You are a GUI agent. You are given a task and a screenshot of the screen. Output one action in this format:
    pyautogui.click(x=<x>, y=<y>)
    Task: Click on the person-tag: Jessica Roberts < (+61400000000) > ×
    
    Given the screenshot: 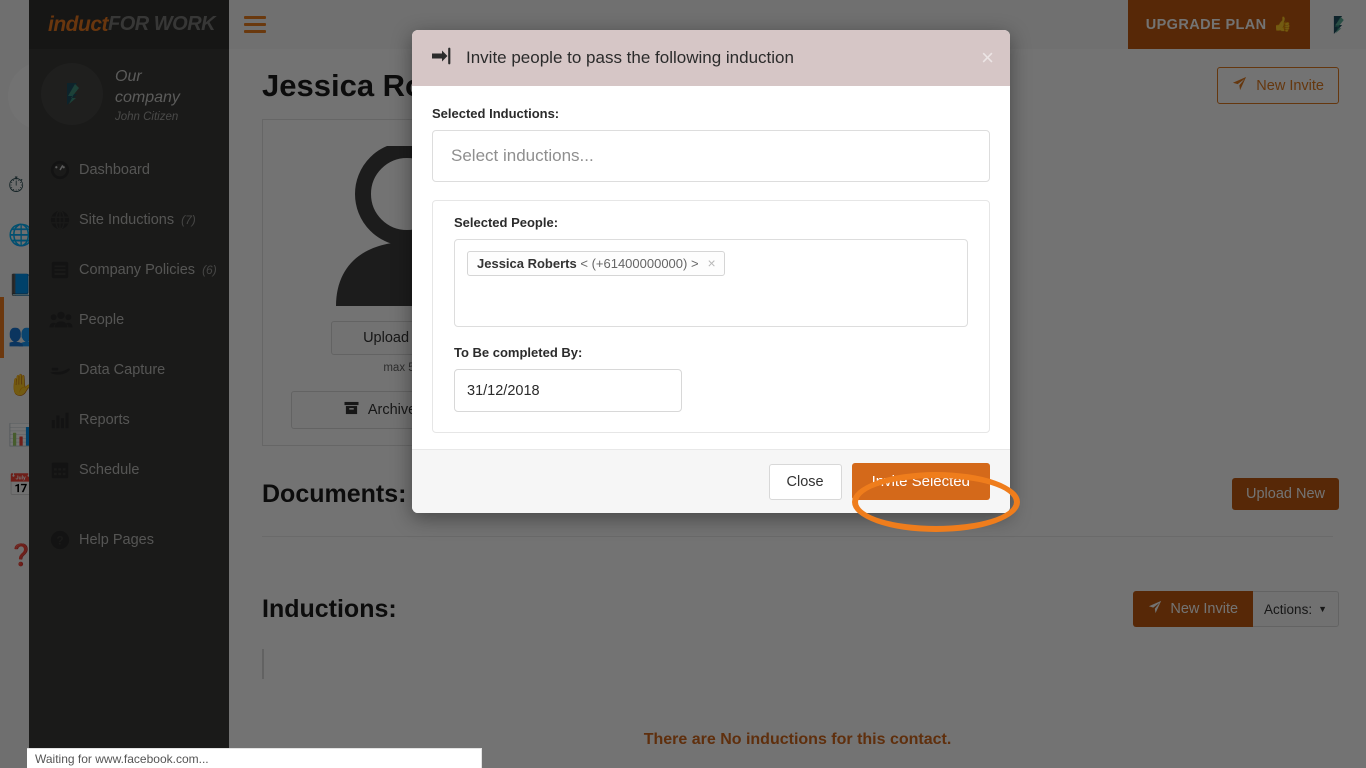 What is the action you would take?
    pyautogui.click(x=596, y=263)
    